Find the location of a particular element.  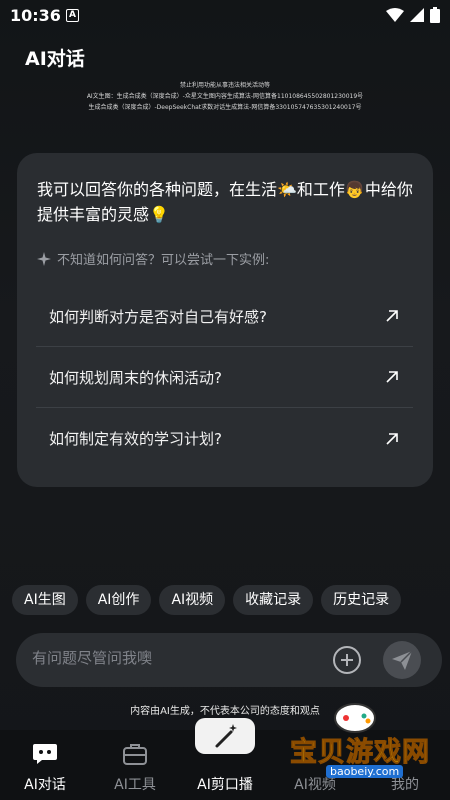

example-question-2: 如何规划周末的休闲活动? is located at coordinates (224, 377).